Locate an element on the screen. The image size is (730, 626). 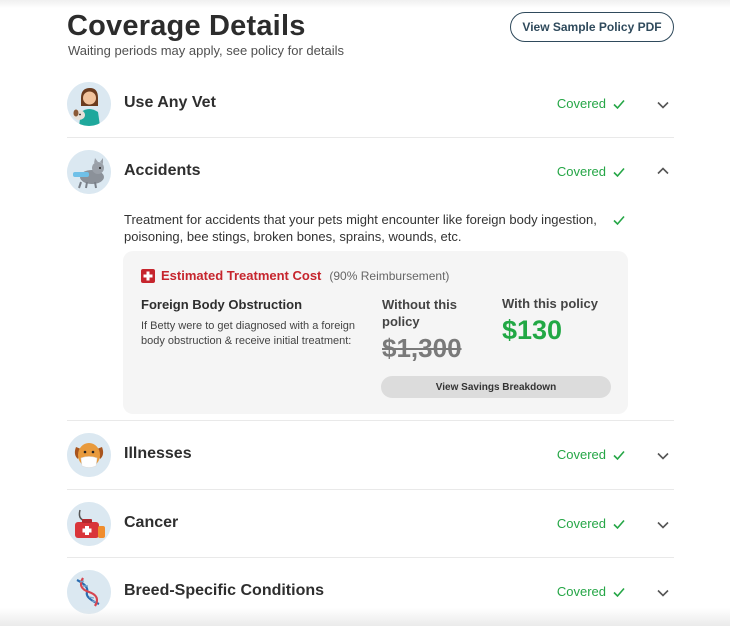
medical-kit-icon is located at coordinates (89, 524).